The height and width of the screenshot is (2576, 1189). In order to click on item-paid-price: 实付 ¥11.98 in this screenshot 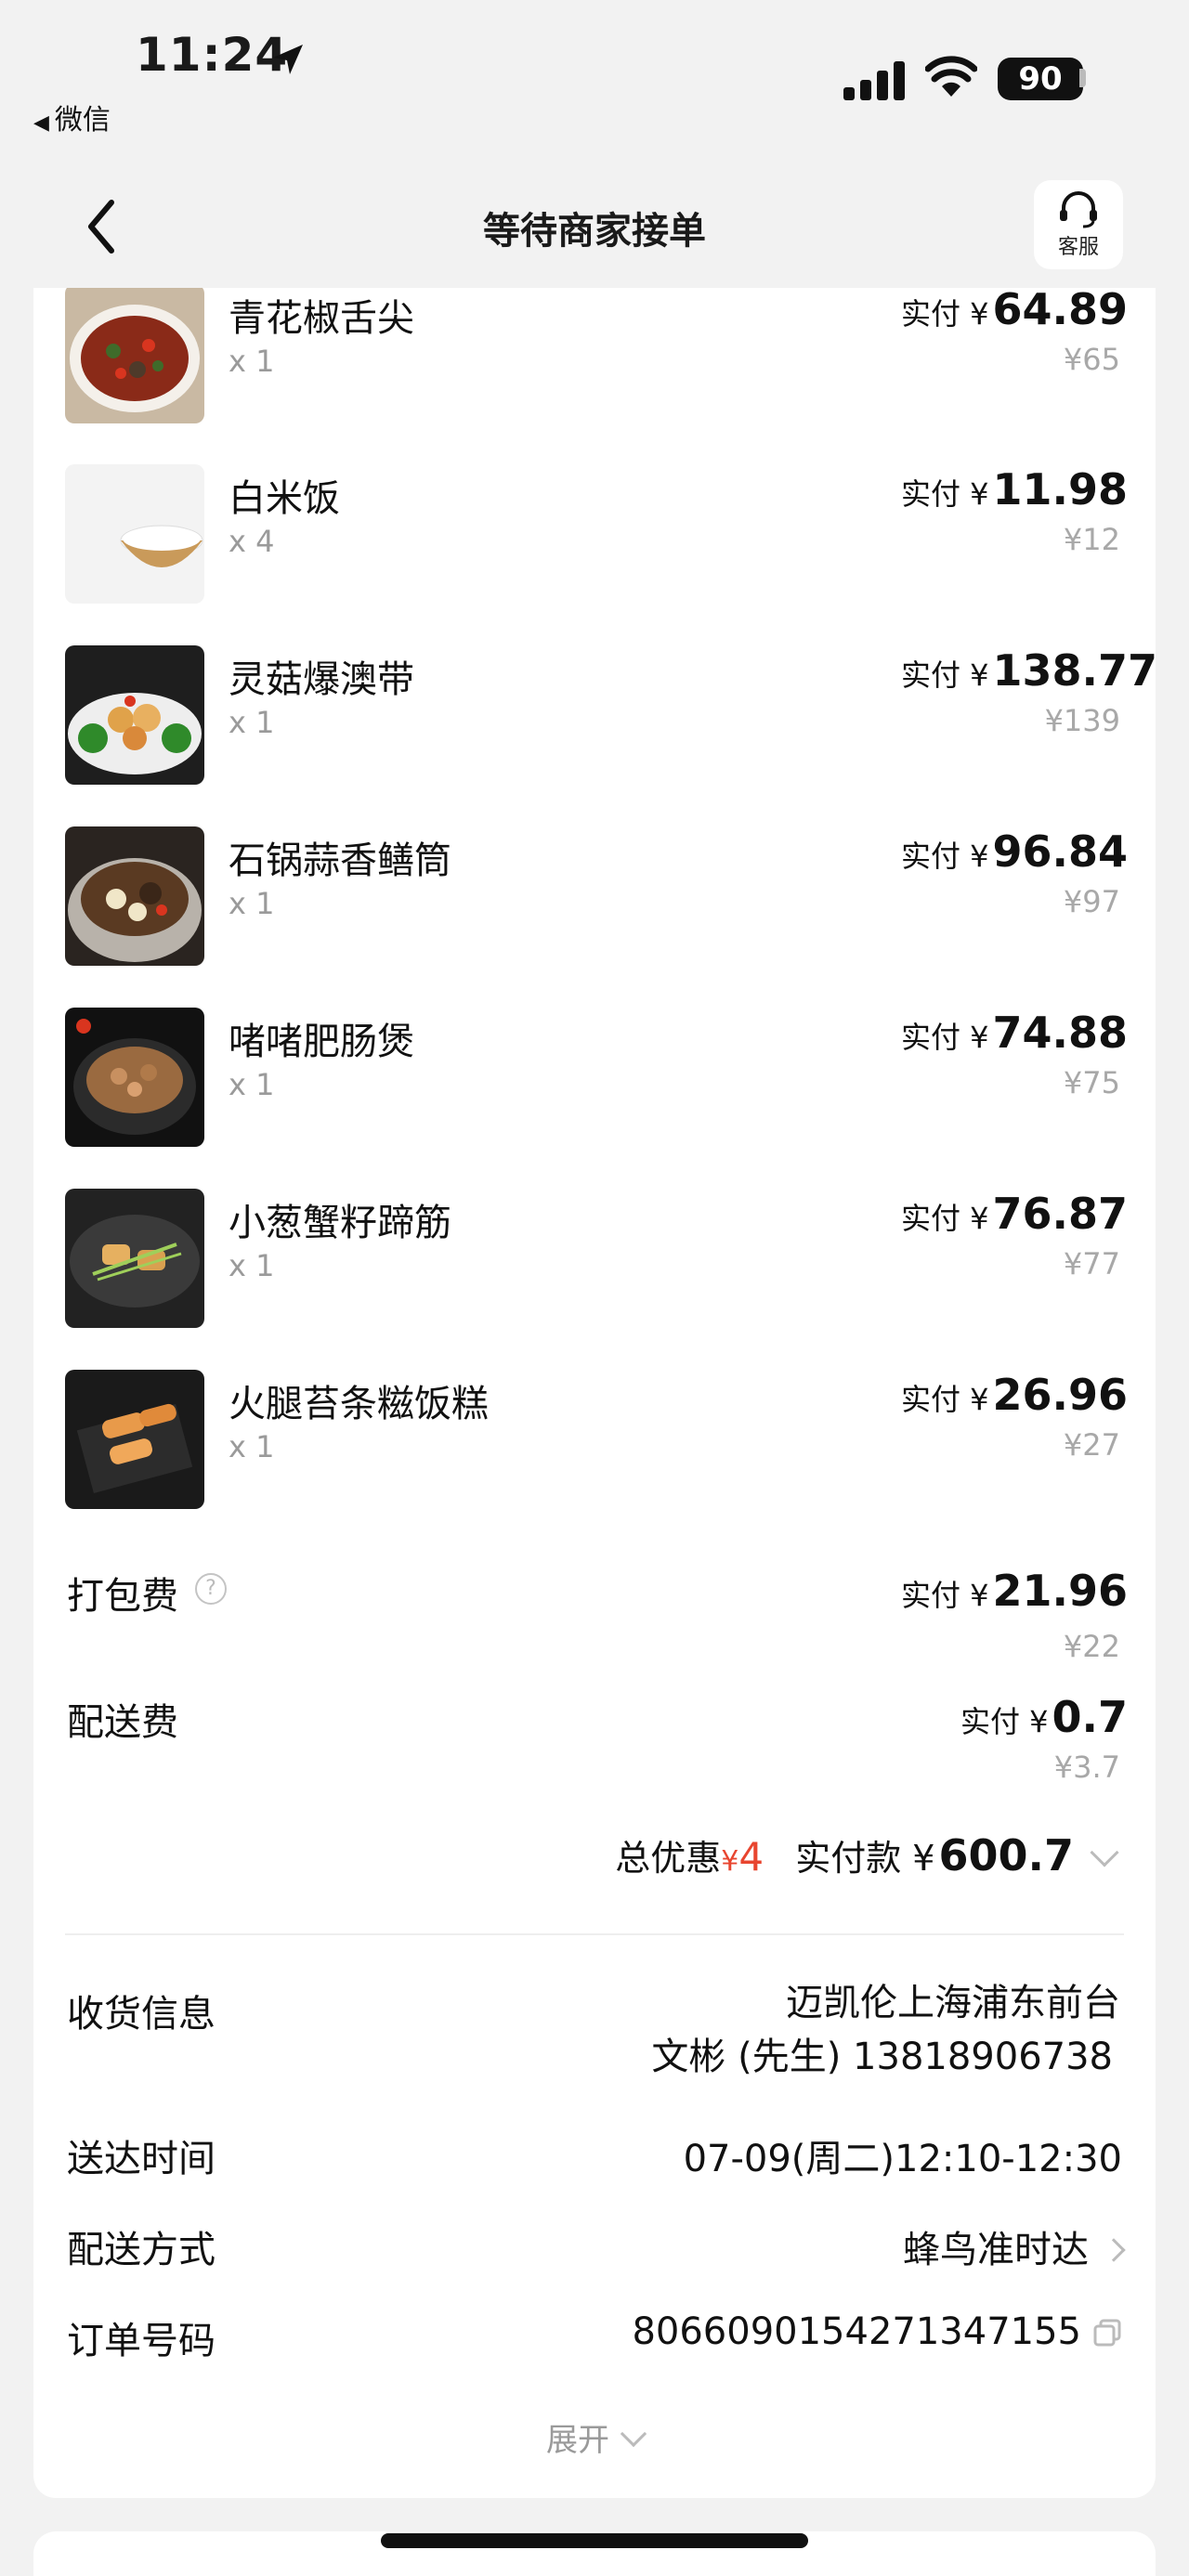, I will do `click(1014, 489)`.